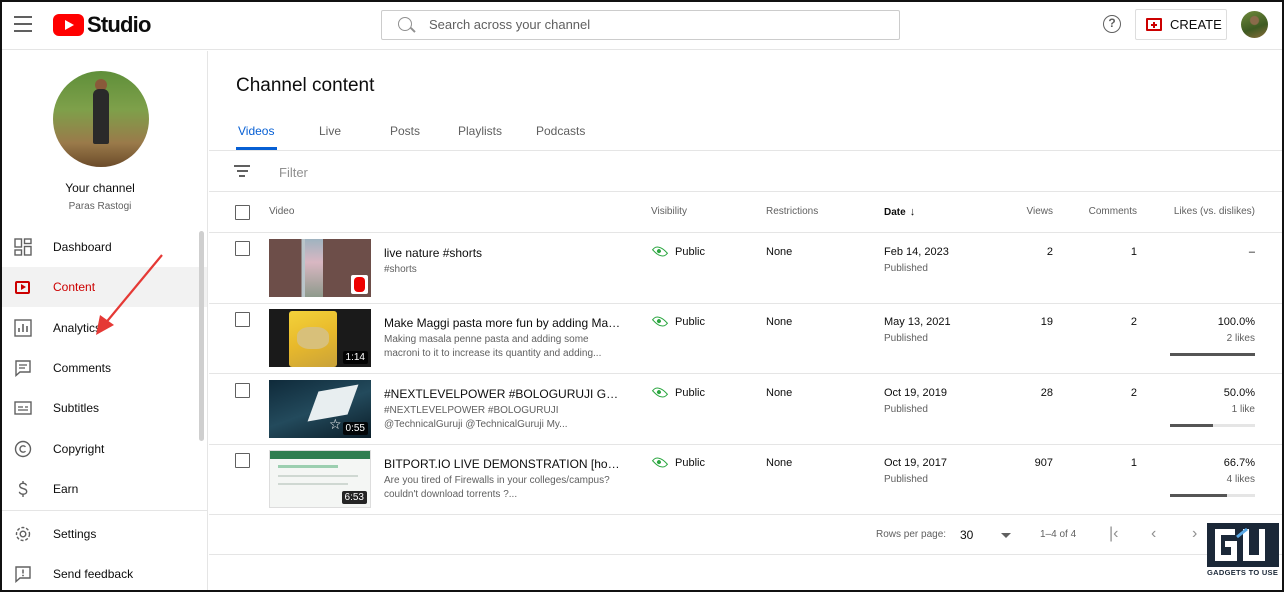  What do you see at coordinates (103, 408) in the screenshot?
I see `sidebar-item-subtitles: Subtitles` at bounding box center [103, 408].